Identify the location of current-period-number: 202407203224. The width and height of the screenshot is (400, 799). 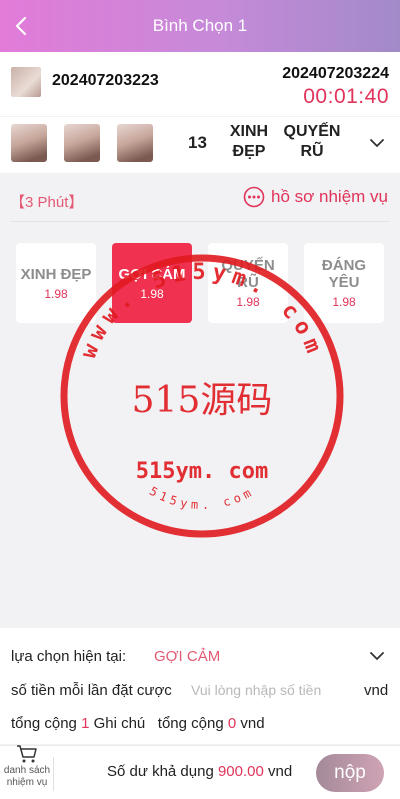
(335, 73).